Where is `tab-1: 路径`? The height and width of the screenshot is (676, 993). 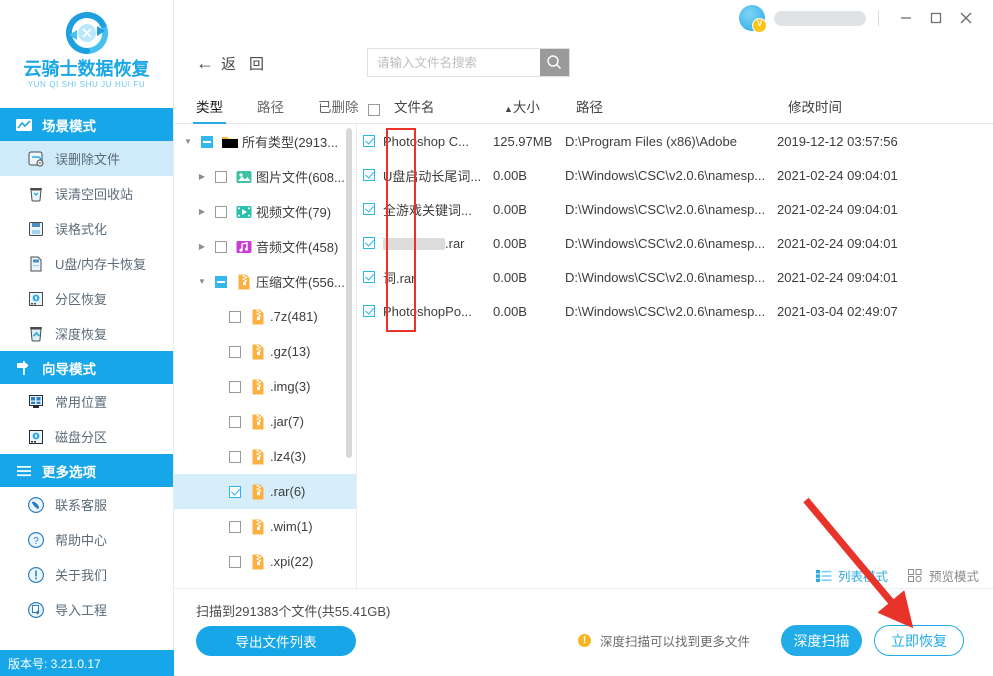
tab-1: 路径 is located at coordinates (270, 109).